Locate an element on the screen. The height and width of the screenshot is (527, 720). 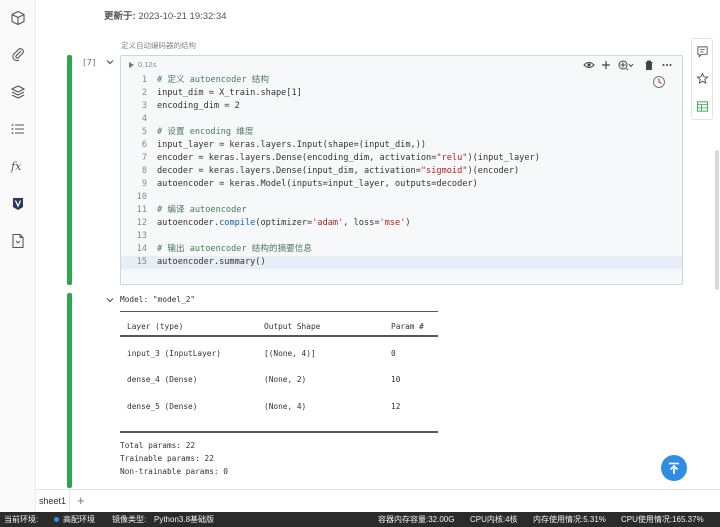
code-token: 'mse' is located at coordinates (392, 223).